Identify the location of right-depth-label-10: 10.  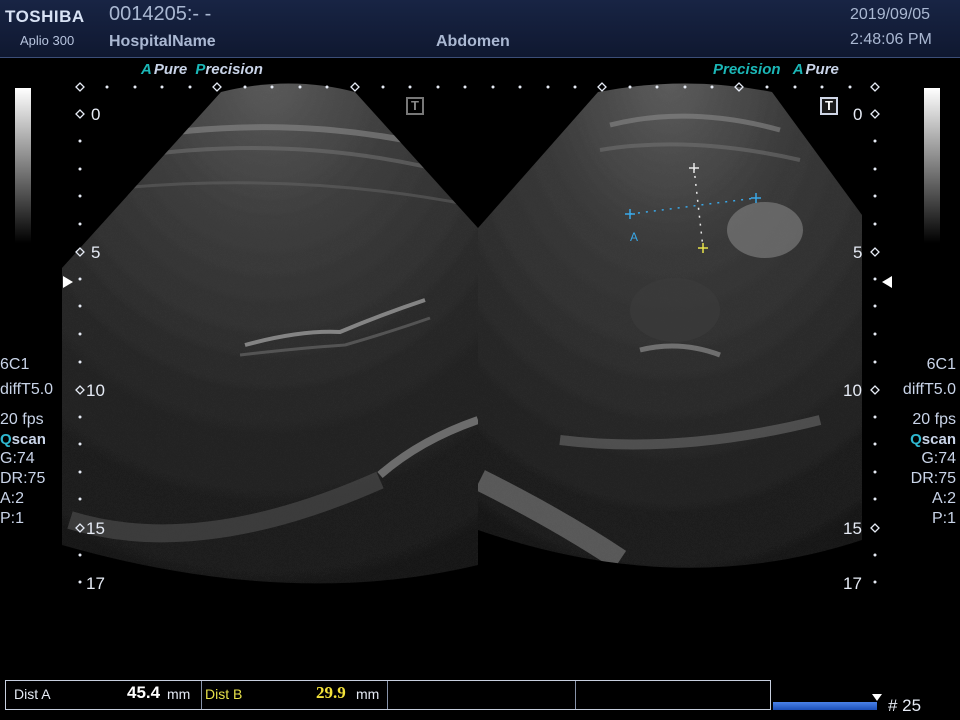
(852, 390).